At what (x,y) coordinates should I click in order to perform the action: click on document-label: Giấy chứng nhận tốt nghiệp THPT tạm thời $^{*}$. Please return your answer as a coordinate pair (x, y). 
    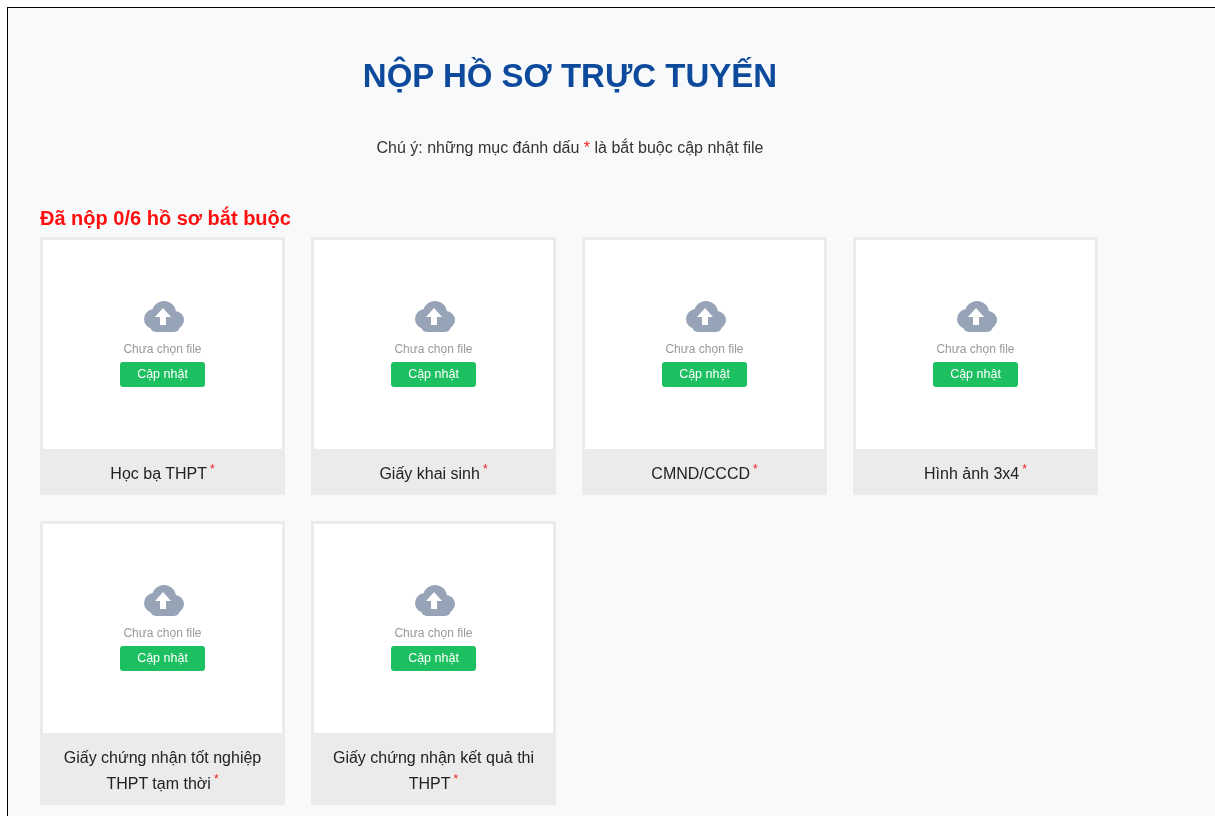
    Looking at the image, I should click on (162, 771).